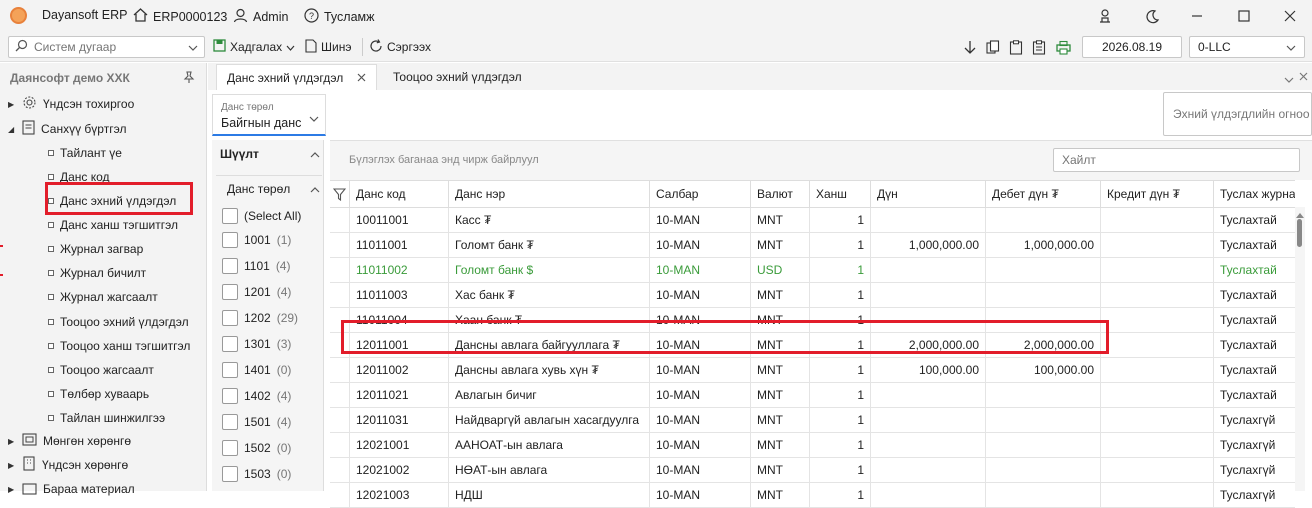 This screenshot has height=508, width=1312. I want to click on pin-icon, so click(189, 79).